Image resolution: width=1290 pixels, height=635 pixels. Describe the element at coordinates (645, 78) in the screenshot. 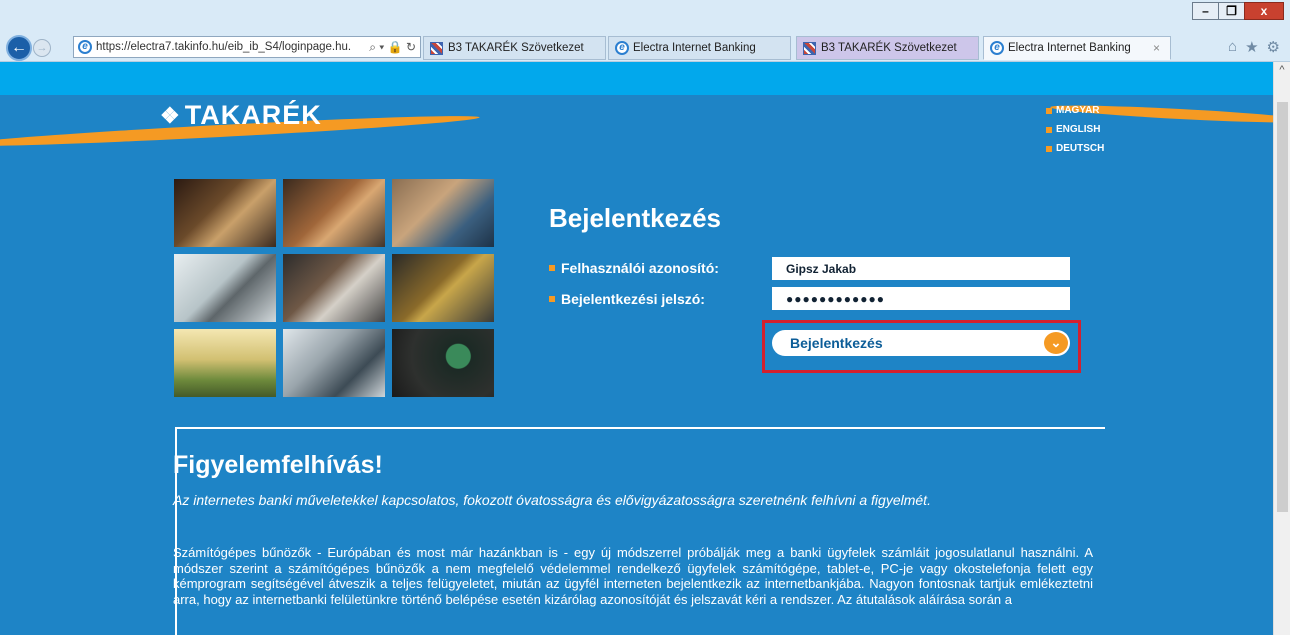

I see `top-blue-band` at that location.